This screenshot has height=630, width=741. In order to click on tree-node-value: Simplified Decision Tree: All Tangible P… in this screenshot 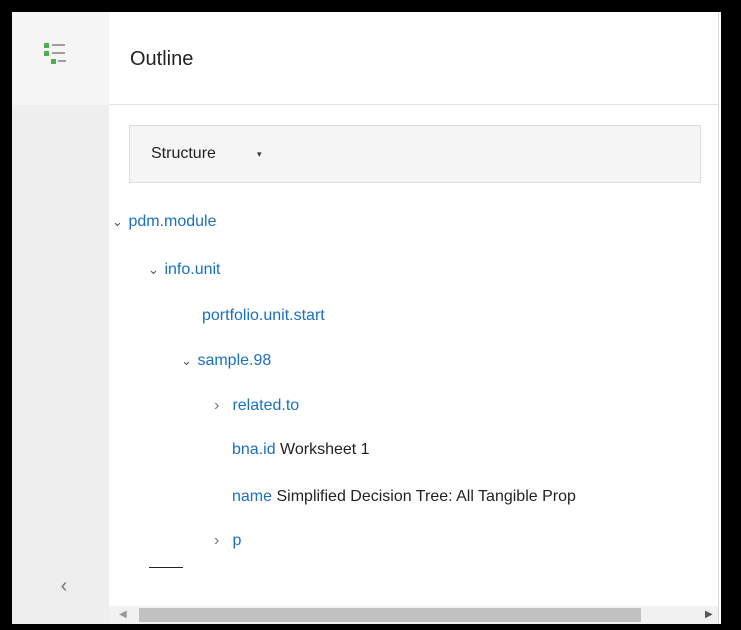, I will do `click(426, 496)`.